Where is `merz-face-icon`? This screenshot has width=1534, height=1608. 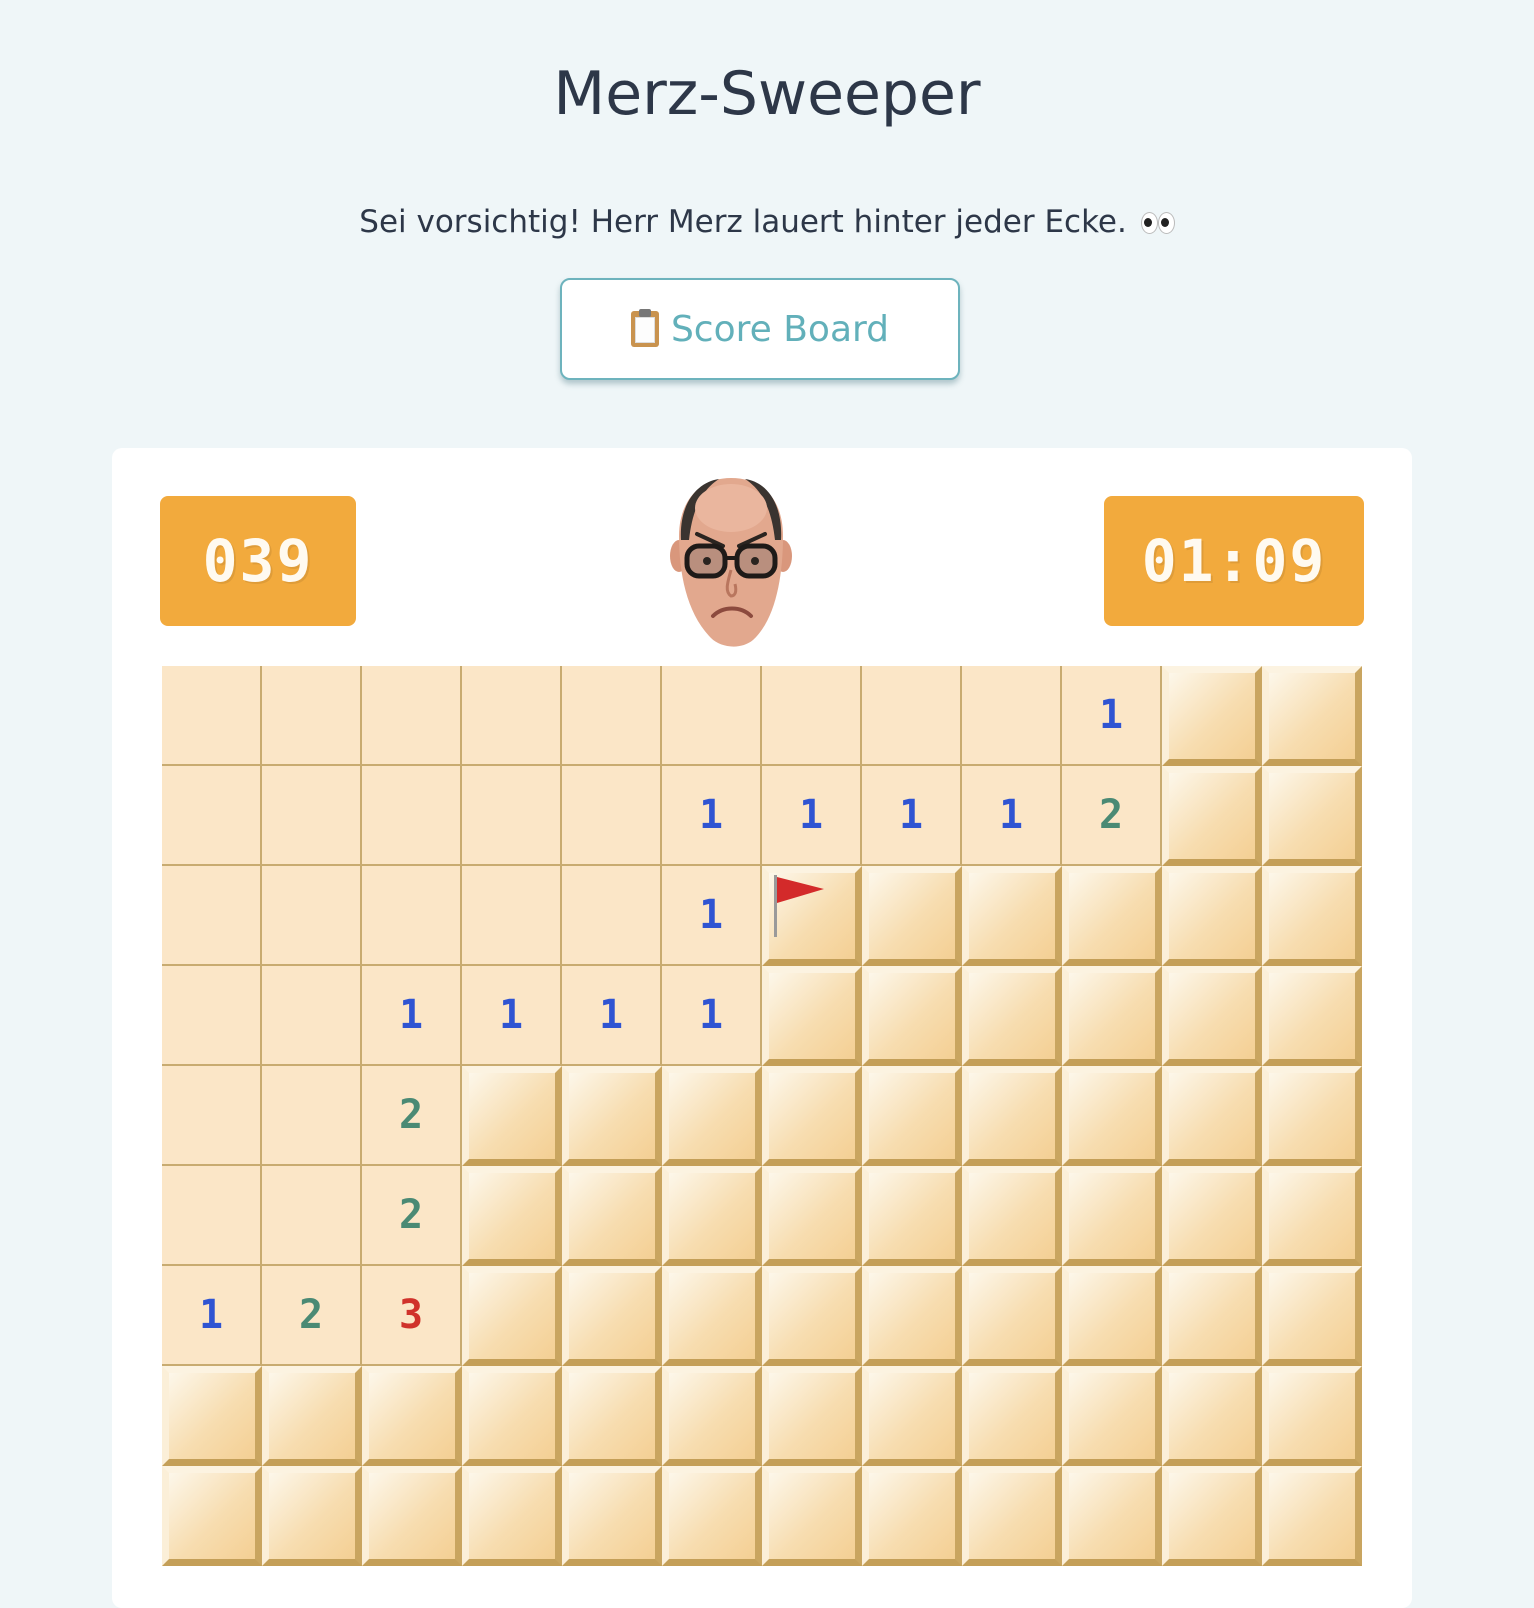
merz-face-icon is located at coordinates (731, 564).